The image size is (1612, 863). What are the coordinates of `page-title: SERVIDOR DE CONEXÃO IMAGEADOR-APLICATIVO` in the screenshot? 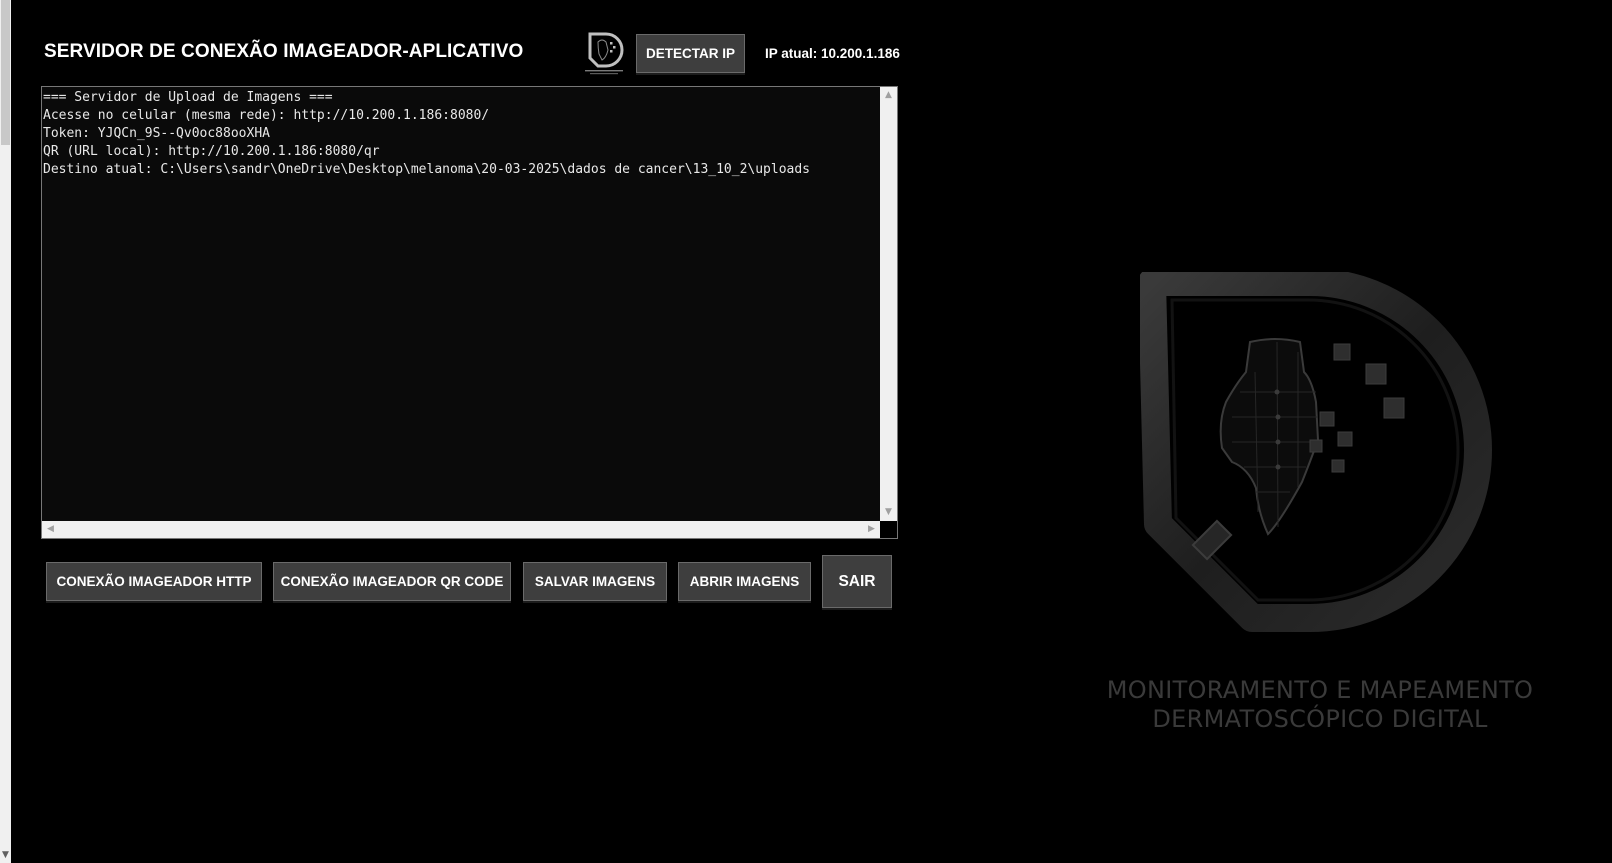 It's located at (284, 51).